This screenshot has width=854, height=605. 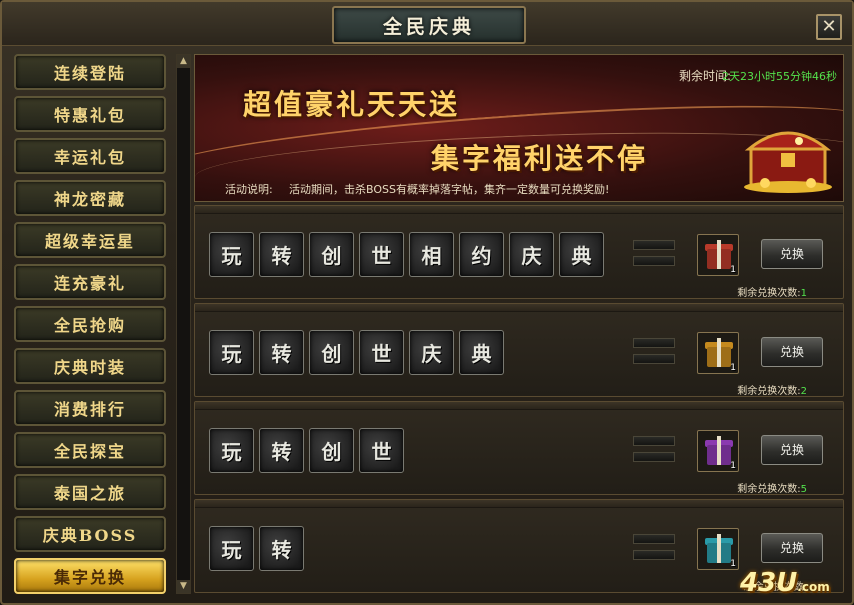 I want to click on character-tile: 相, so click(x=431, y=254).